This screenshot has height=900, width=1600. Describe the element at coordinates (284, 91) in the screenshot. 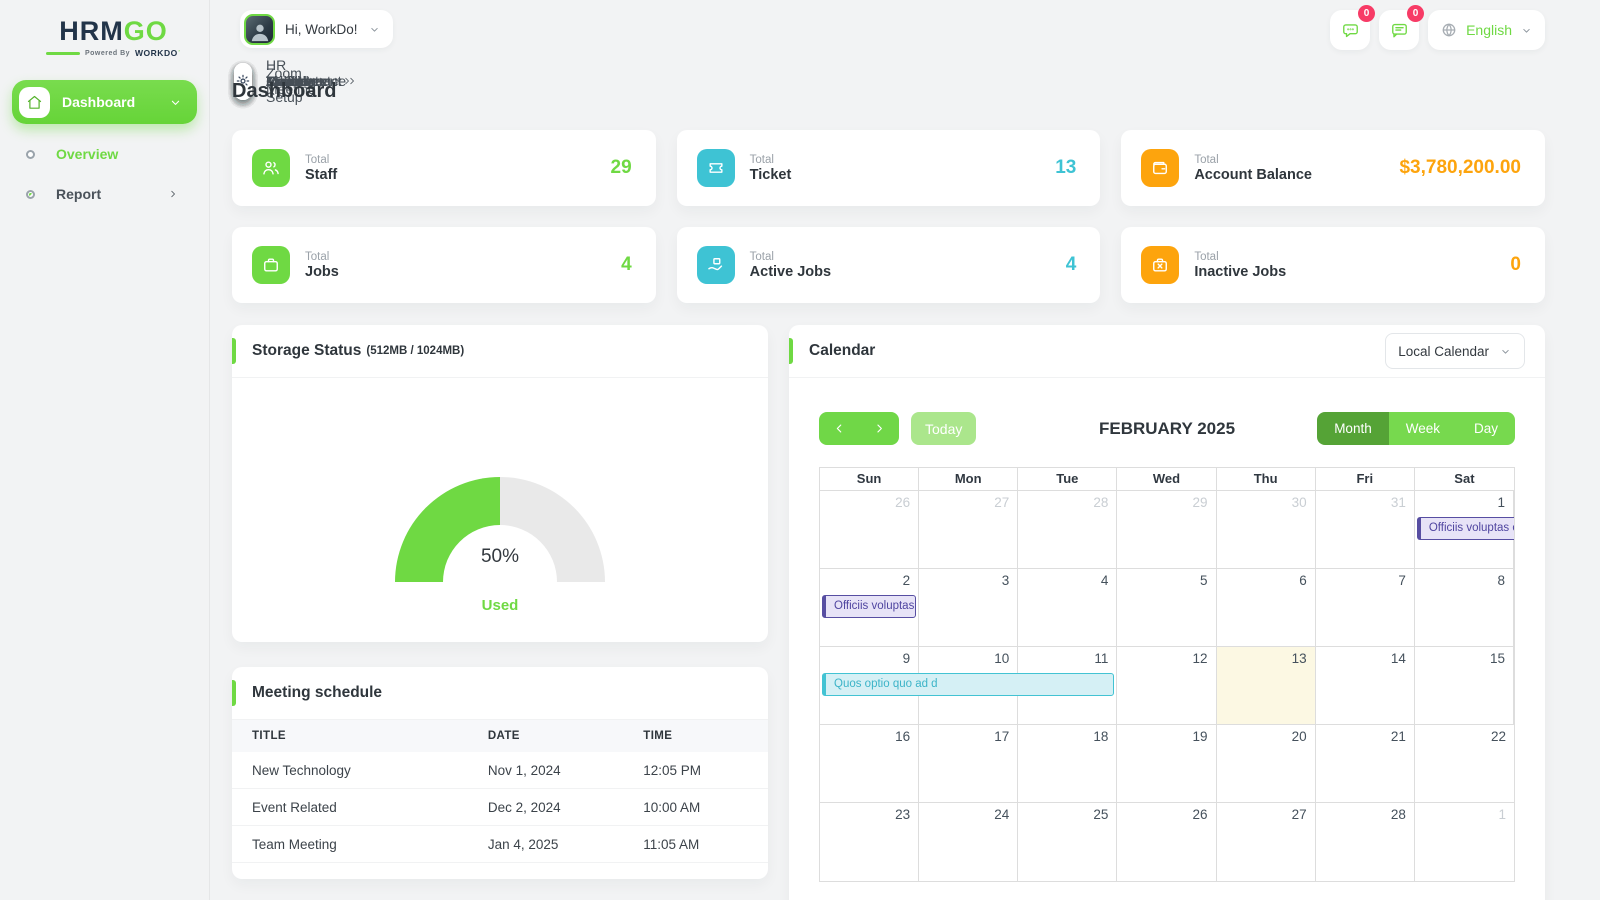

I see `page-title: Dashboard` at that location.